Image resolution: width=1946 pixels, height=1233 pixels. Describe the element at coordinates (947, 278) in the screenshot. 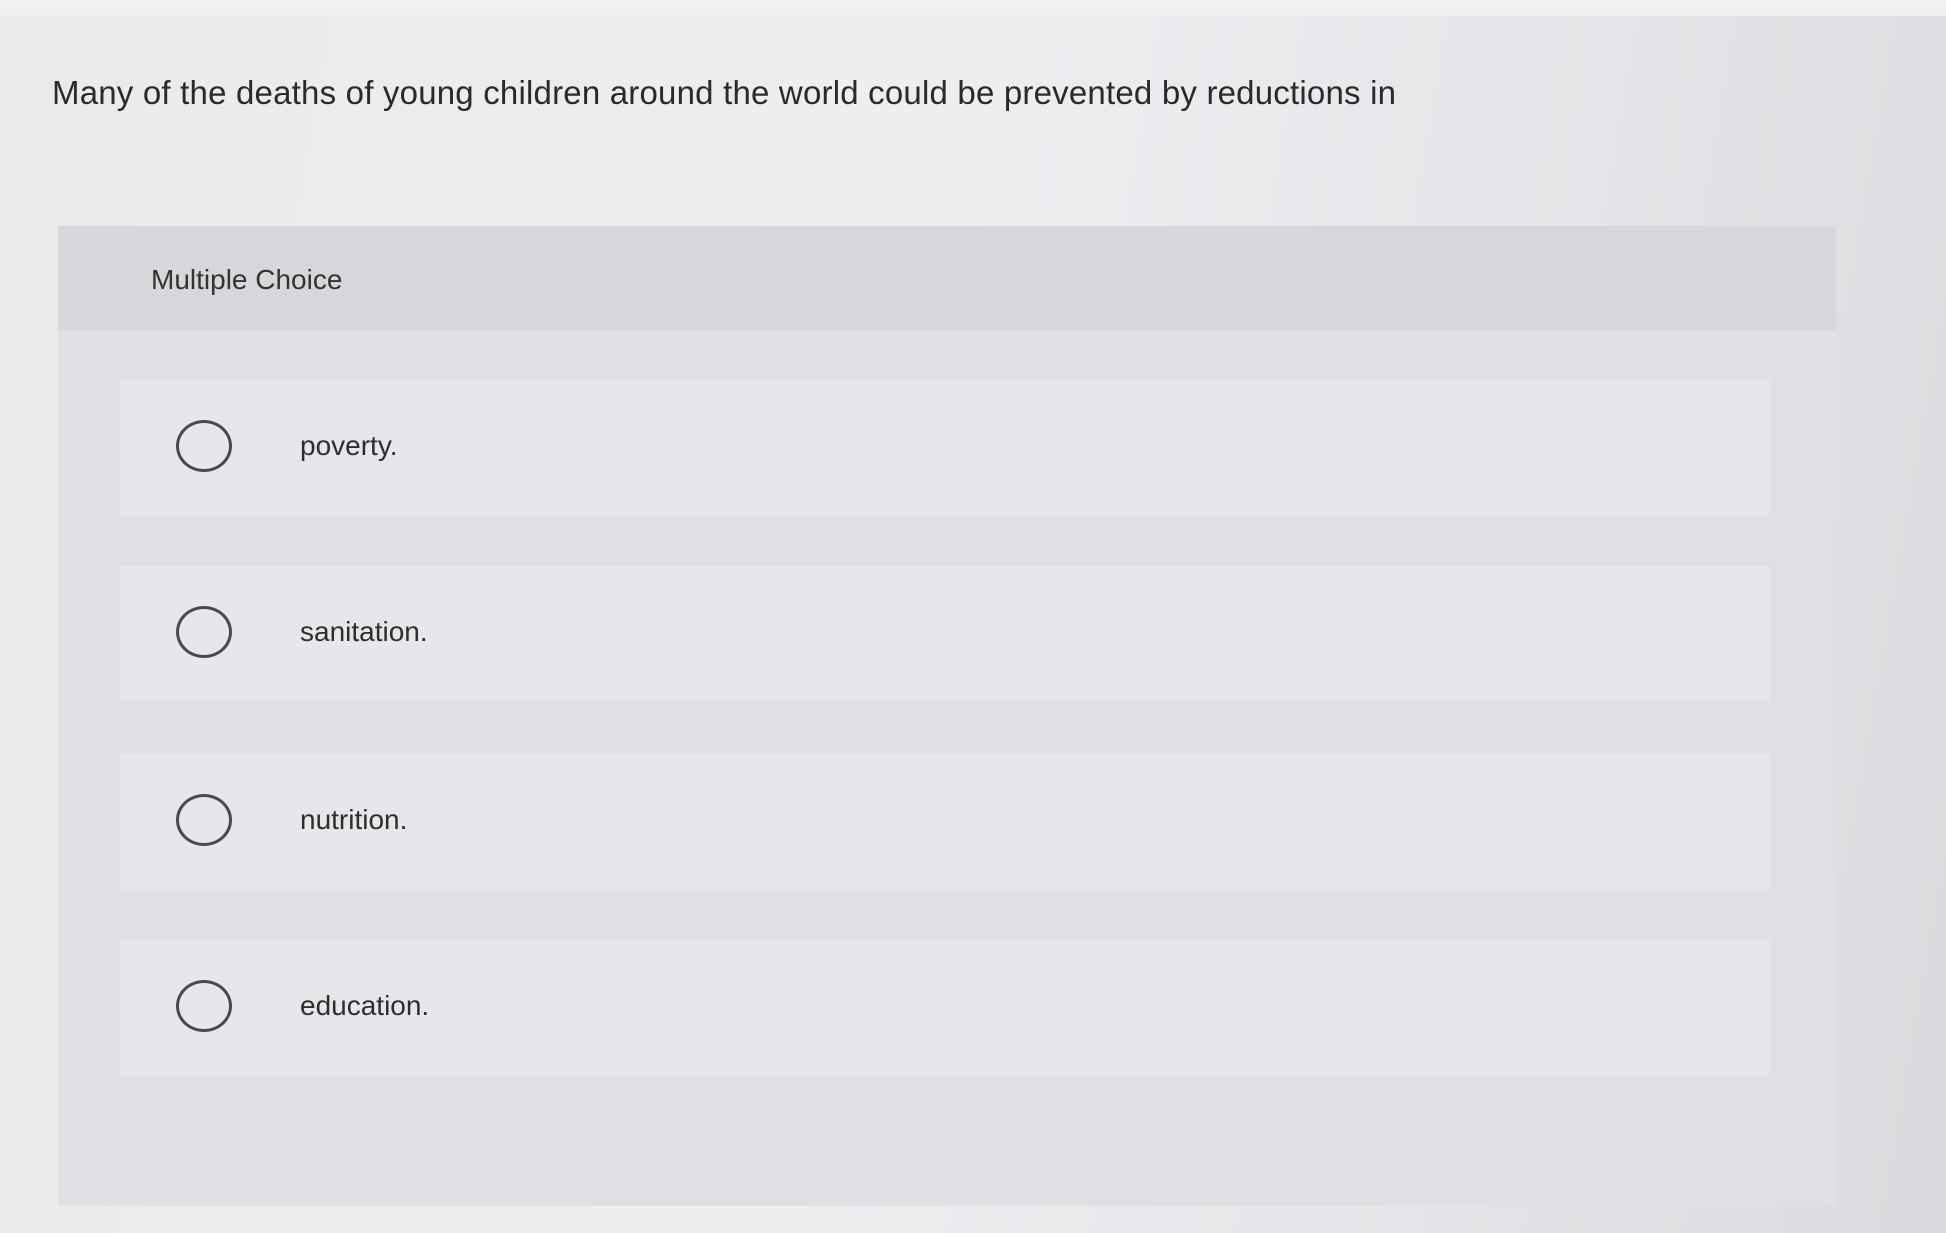

I see `multiple-choice-header: Multiple Choice` at that location.